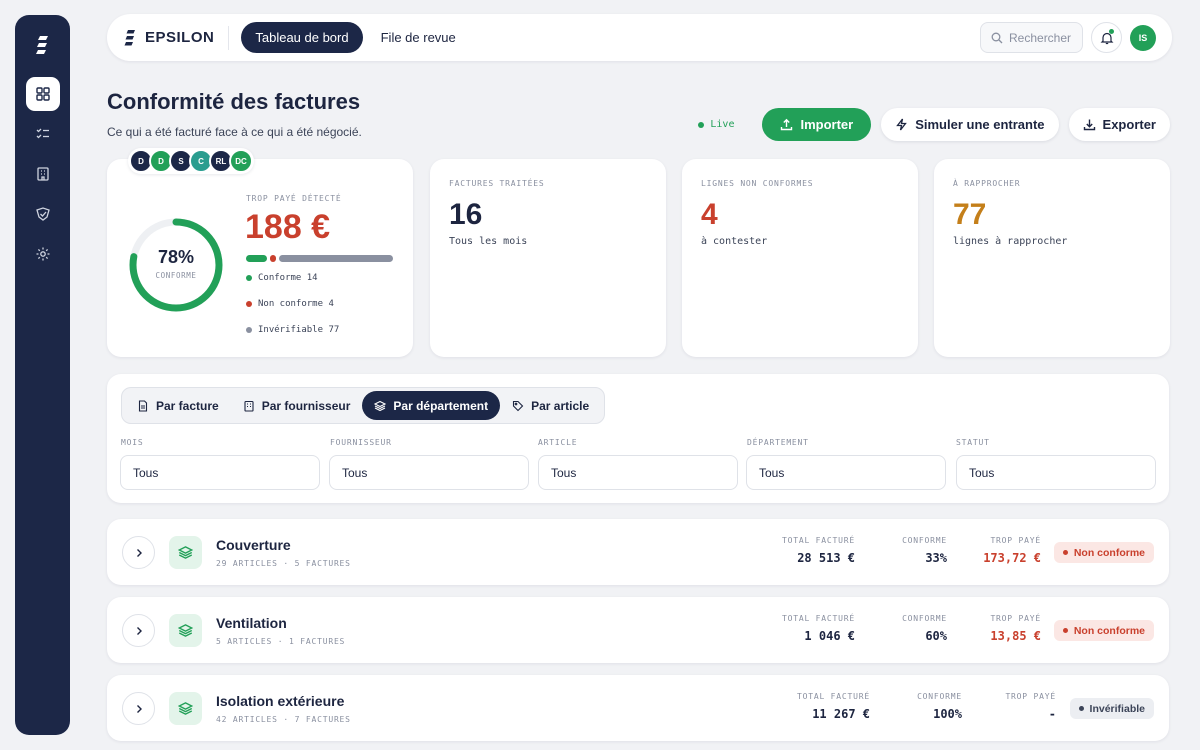 This screenshot has width=1200, height=750. I want to click on search-input: Rechercher, so click(1031, 37).